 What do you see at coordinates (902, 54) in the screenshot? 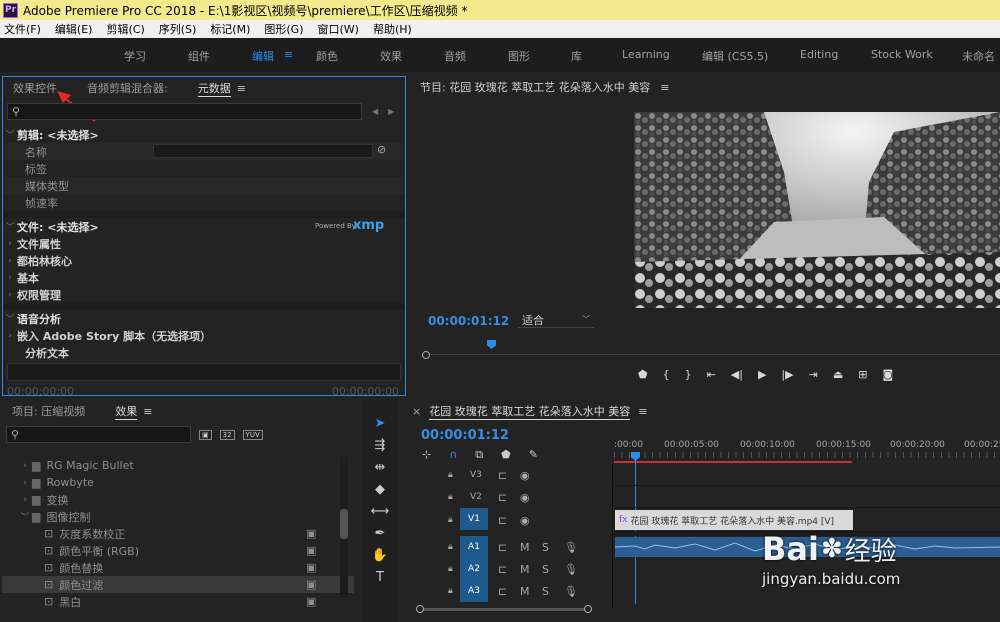
I see `workspace-stock-work: Stock Work` at bounding box center [902, 54].